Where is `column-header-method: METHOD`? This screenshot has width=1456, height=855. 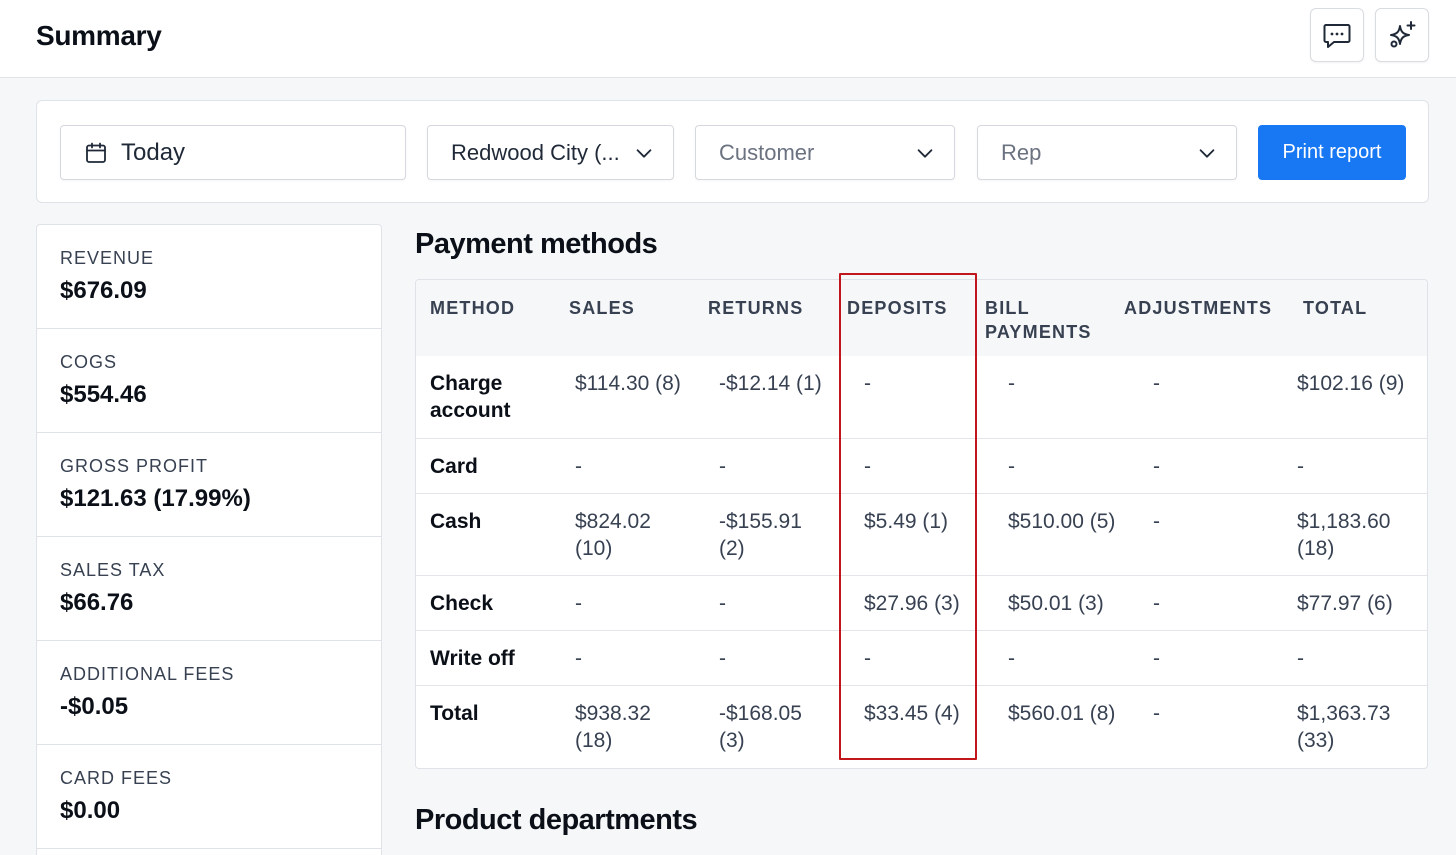 column-header-method: METHOD is located at coordinates (473, 308).